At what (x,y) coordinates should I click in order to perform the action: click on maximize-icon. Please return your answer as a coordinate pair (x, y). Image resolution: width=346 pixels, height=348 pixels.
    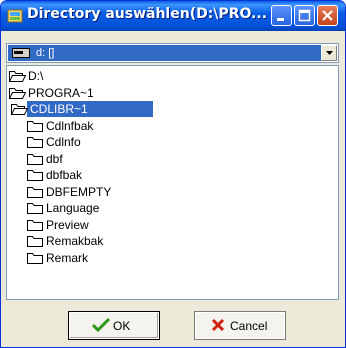
    Looking at the image, I should click on (304, 15).